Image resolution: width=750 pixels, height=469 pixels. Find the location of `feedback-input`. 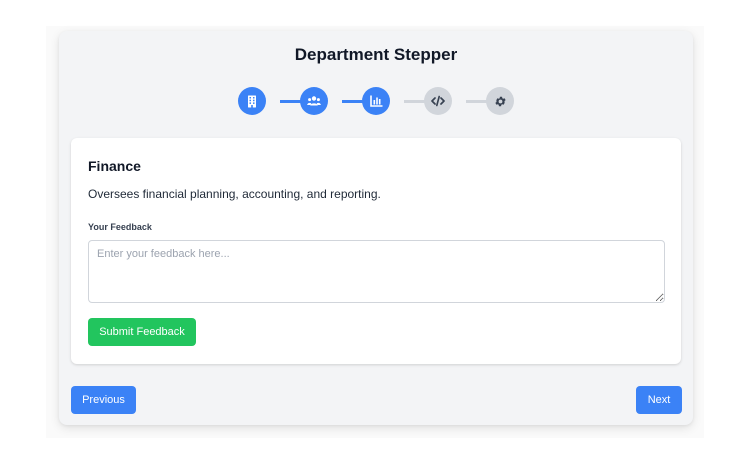

feedback-input is located at coordinates (376, 271).